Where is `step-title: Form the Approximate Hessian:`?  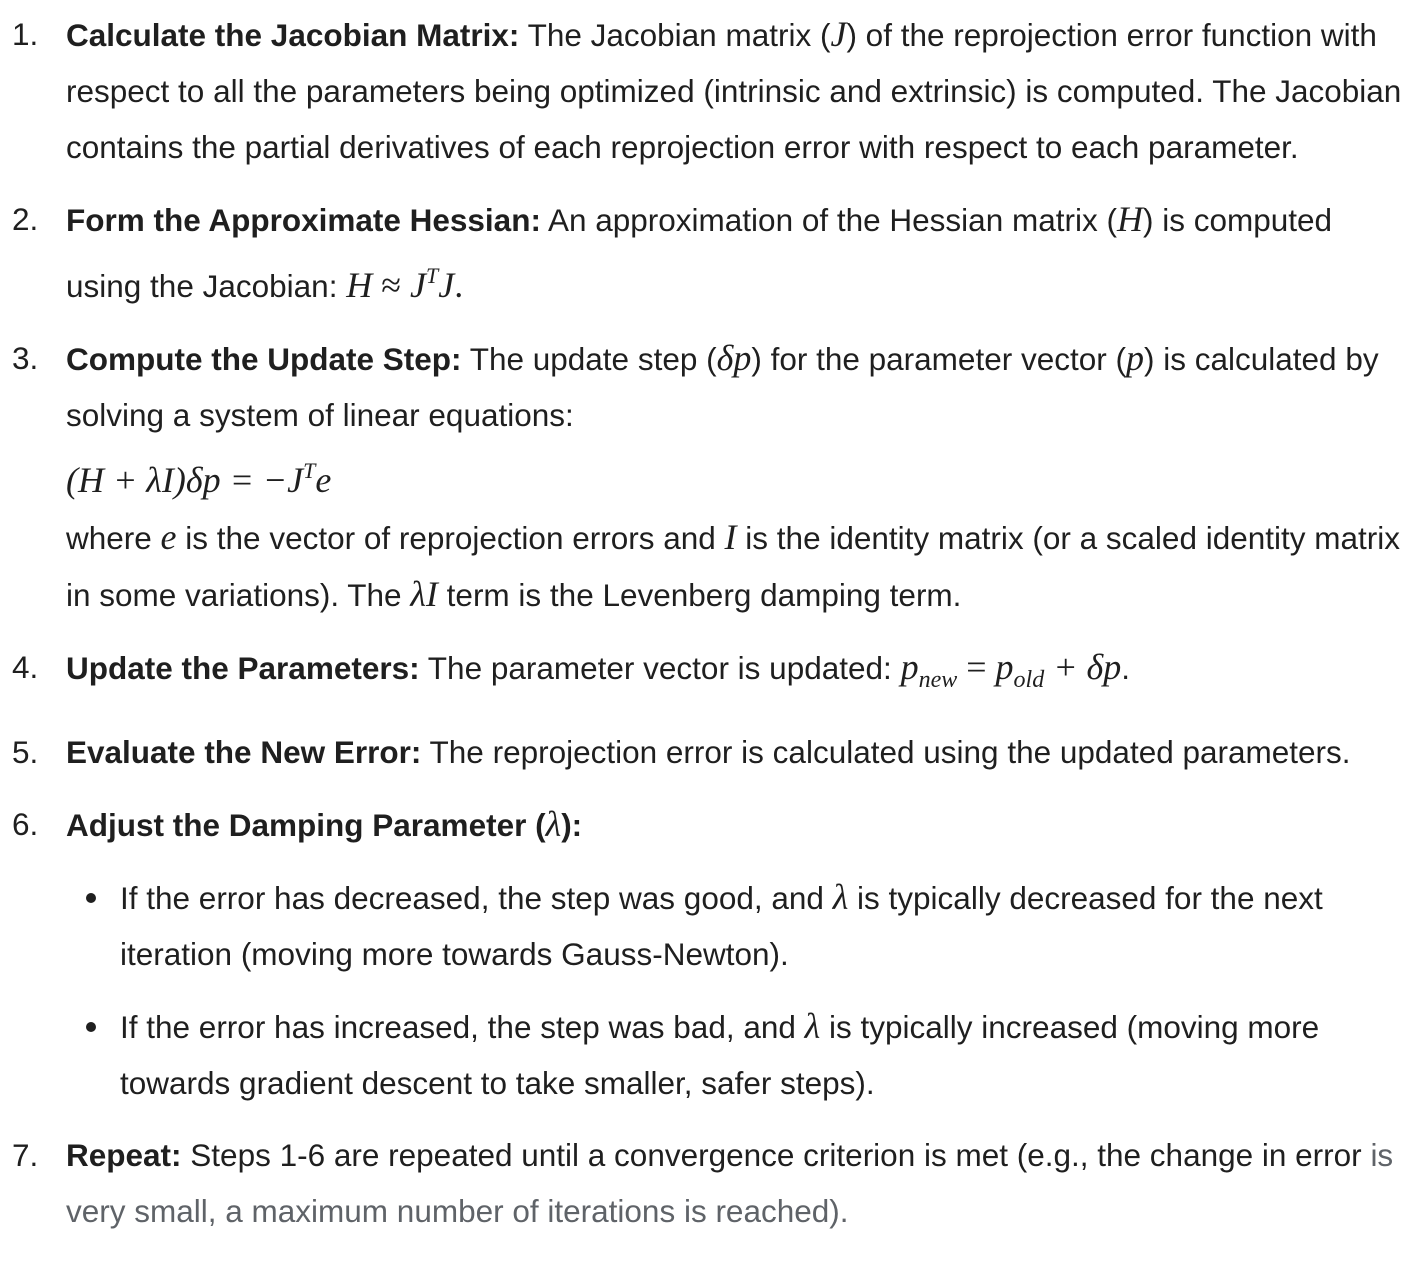
step-title: Form the Approximate Hessian: is located at coordinates (303, 220).